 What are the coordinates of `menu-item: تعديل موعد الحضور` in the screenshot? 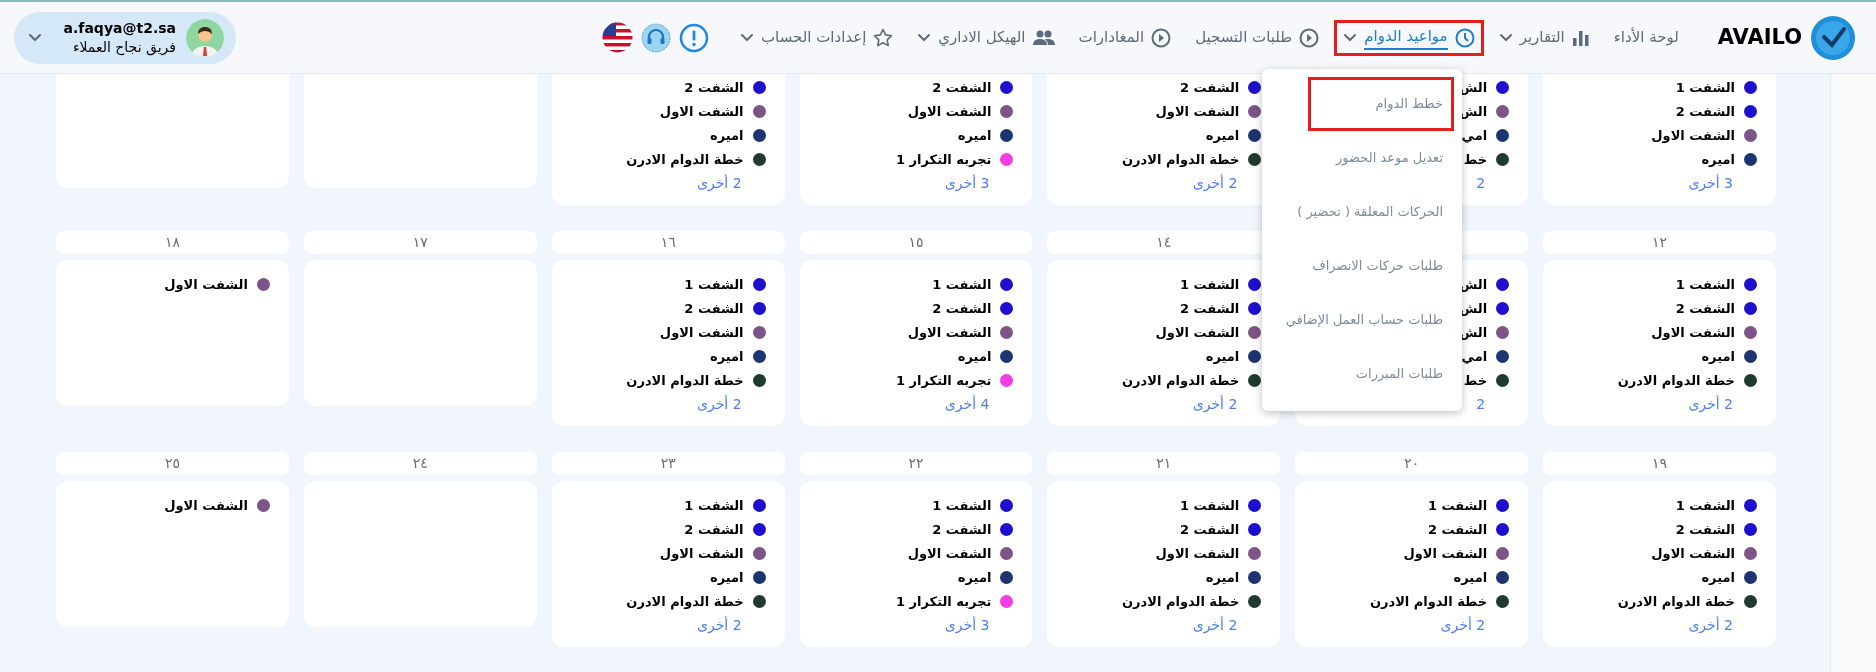 It's located at (1362, 158).